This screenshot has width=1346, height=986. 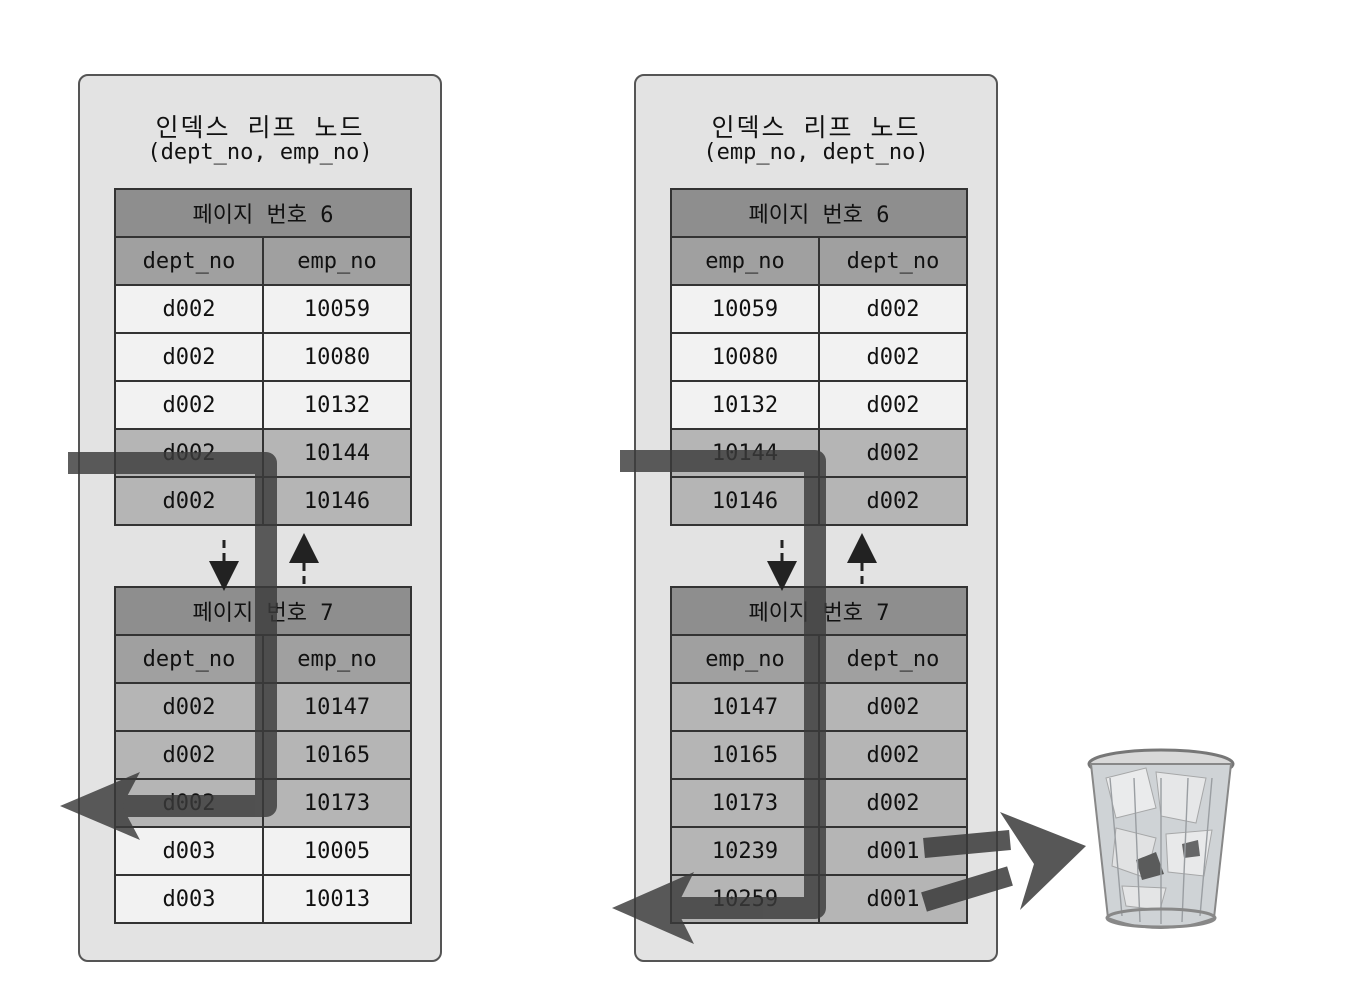 What do you see at coordinates (1161, 838) in the screenshot?
I see `trash-bin-icon` at bounding box center [1161, 838].